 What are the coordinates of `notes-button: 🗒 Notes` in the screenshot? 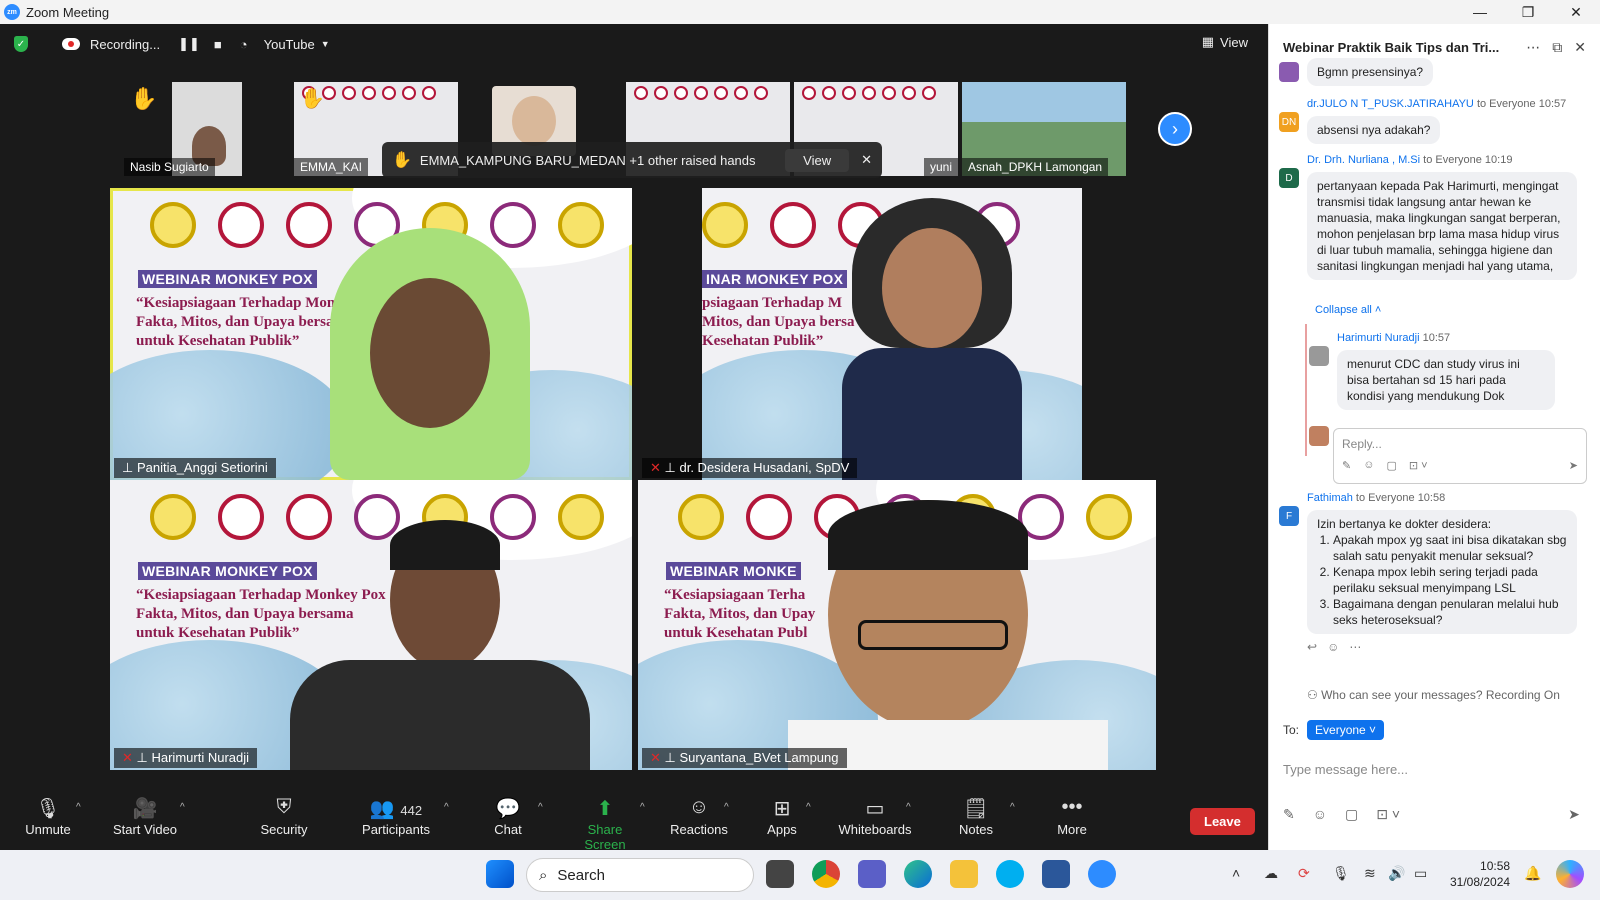 It's located at (976, 816).